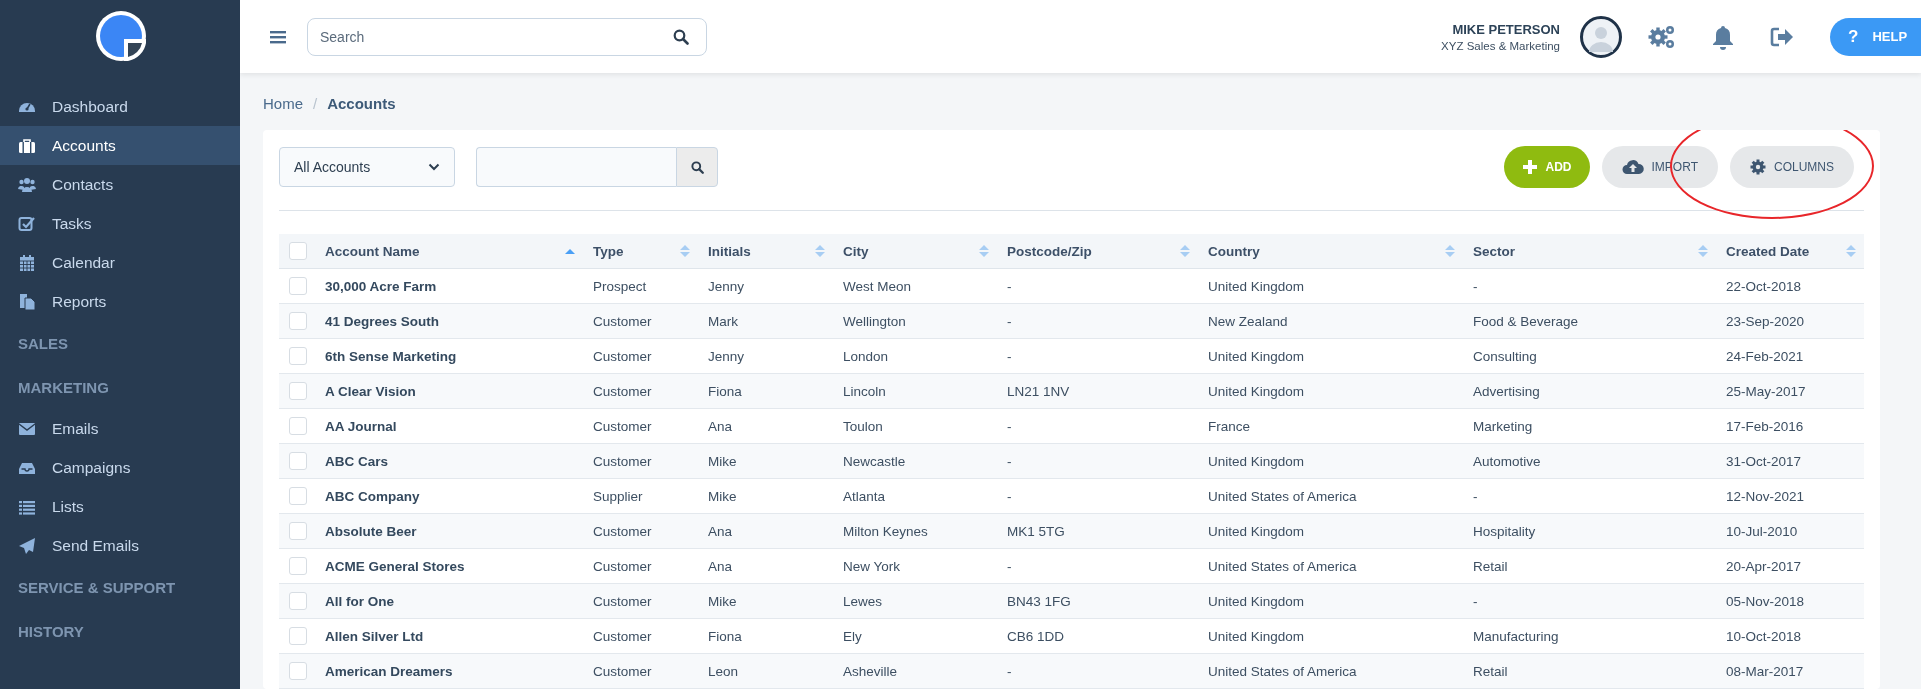  Describe the element at coordinates (283, 103) in the screenshot. I see `breadcrumb-link: Home` at that location.